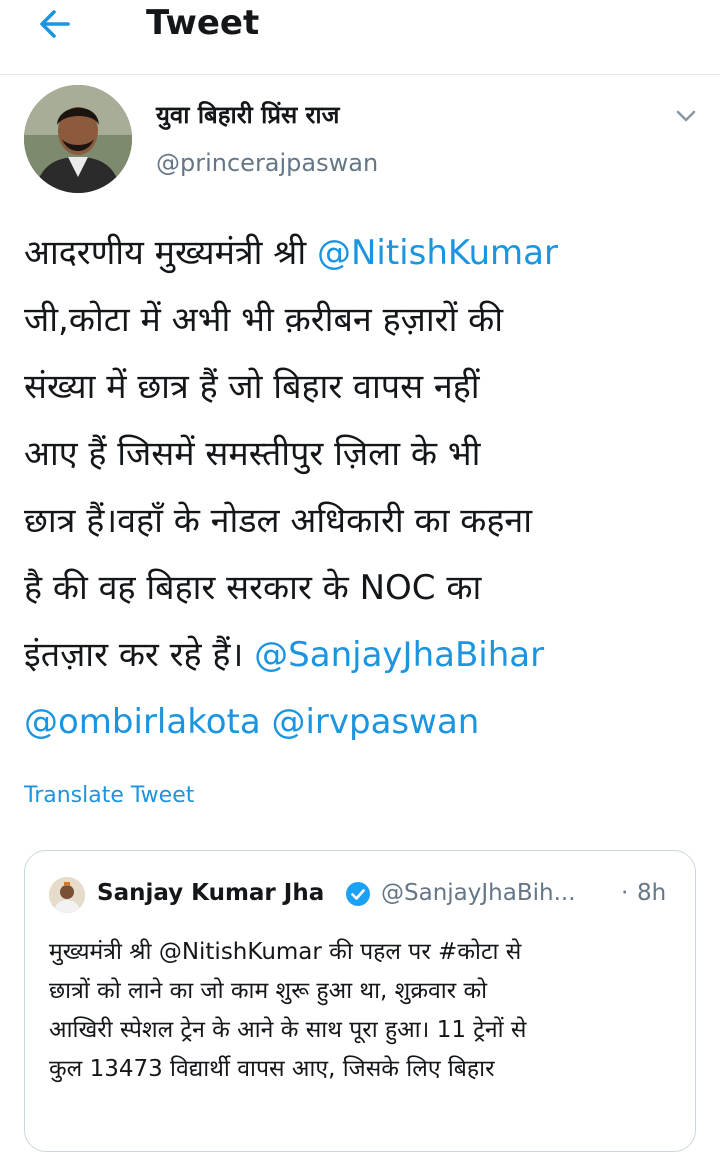 The image size is (720, 1152). I want to click on mention-link: @irvpaswan, so click(375, 722).